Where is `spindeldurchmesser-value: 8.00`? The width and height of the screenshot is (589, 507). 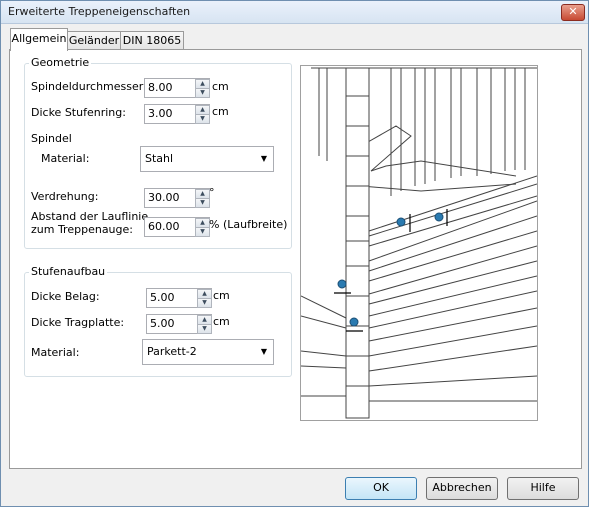
spindeldurchmesser-value: 8.00 is located at coordinates (160, 87).